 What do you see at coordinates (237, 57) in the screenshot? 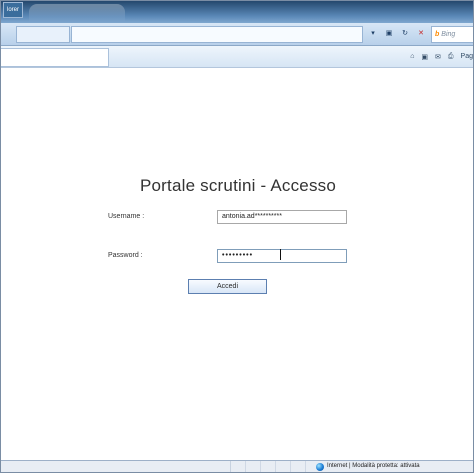
I see `command-bar: ⌂ ▣ ✉ ⎙ Pag` at bounding box center [237, 57].